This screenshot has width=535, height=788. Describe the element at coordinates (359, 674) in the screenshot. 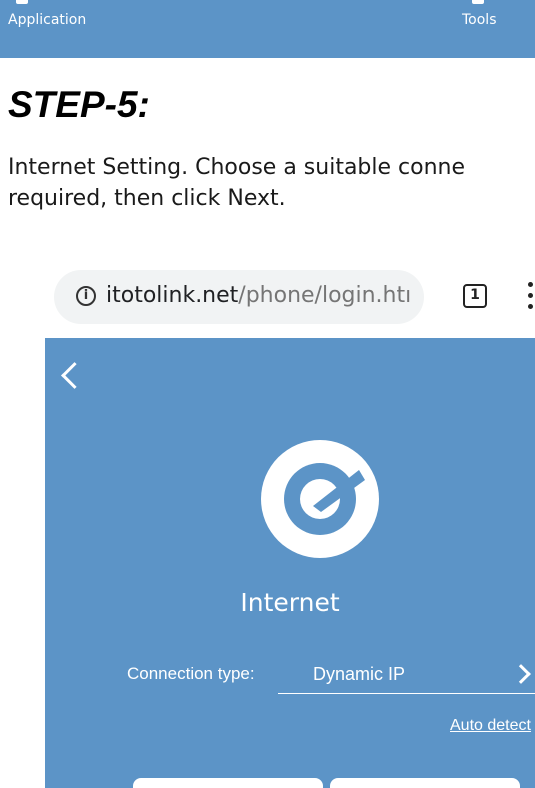

I see `connection-type-value: Dynamic IP` at that location.